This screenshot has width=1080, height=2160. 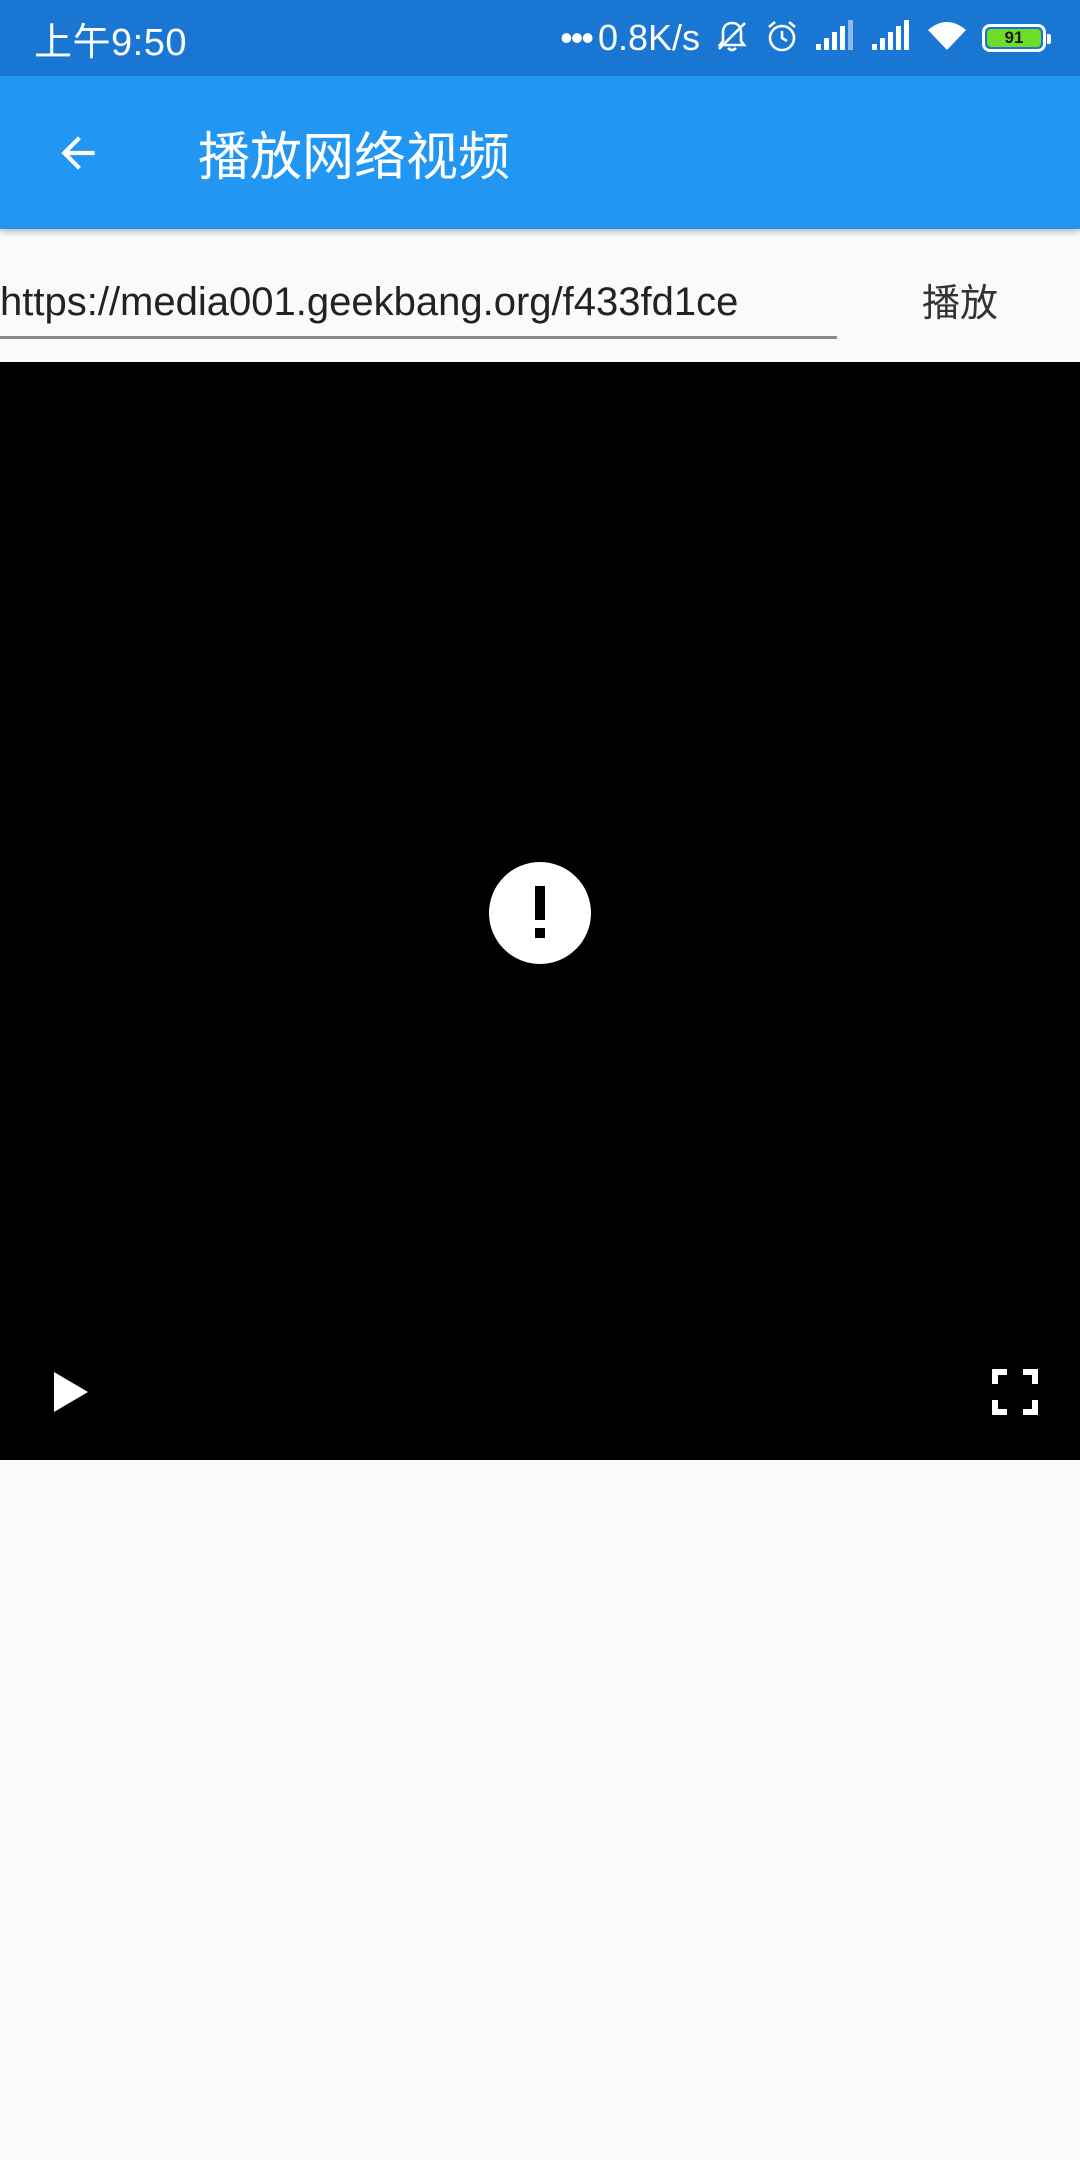 What do you see at coordinates (732, 38) in the screenshot?
I see `mute-icon` at bounding box center [732, 38].